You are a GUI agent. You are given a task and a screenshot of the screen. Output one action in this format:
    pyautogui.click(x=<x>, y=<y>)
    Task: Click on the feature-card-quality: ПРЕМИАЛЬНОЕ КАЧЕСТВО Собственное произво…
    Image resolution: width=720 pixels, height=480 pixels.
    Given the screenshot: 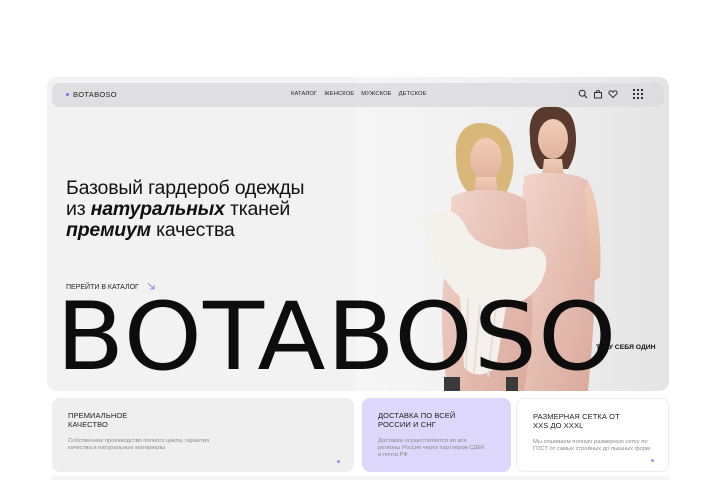 What is the action you would take?
    pyautogui.click(x=203, y=435)
    